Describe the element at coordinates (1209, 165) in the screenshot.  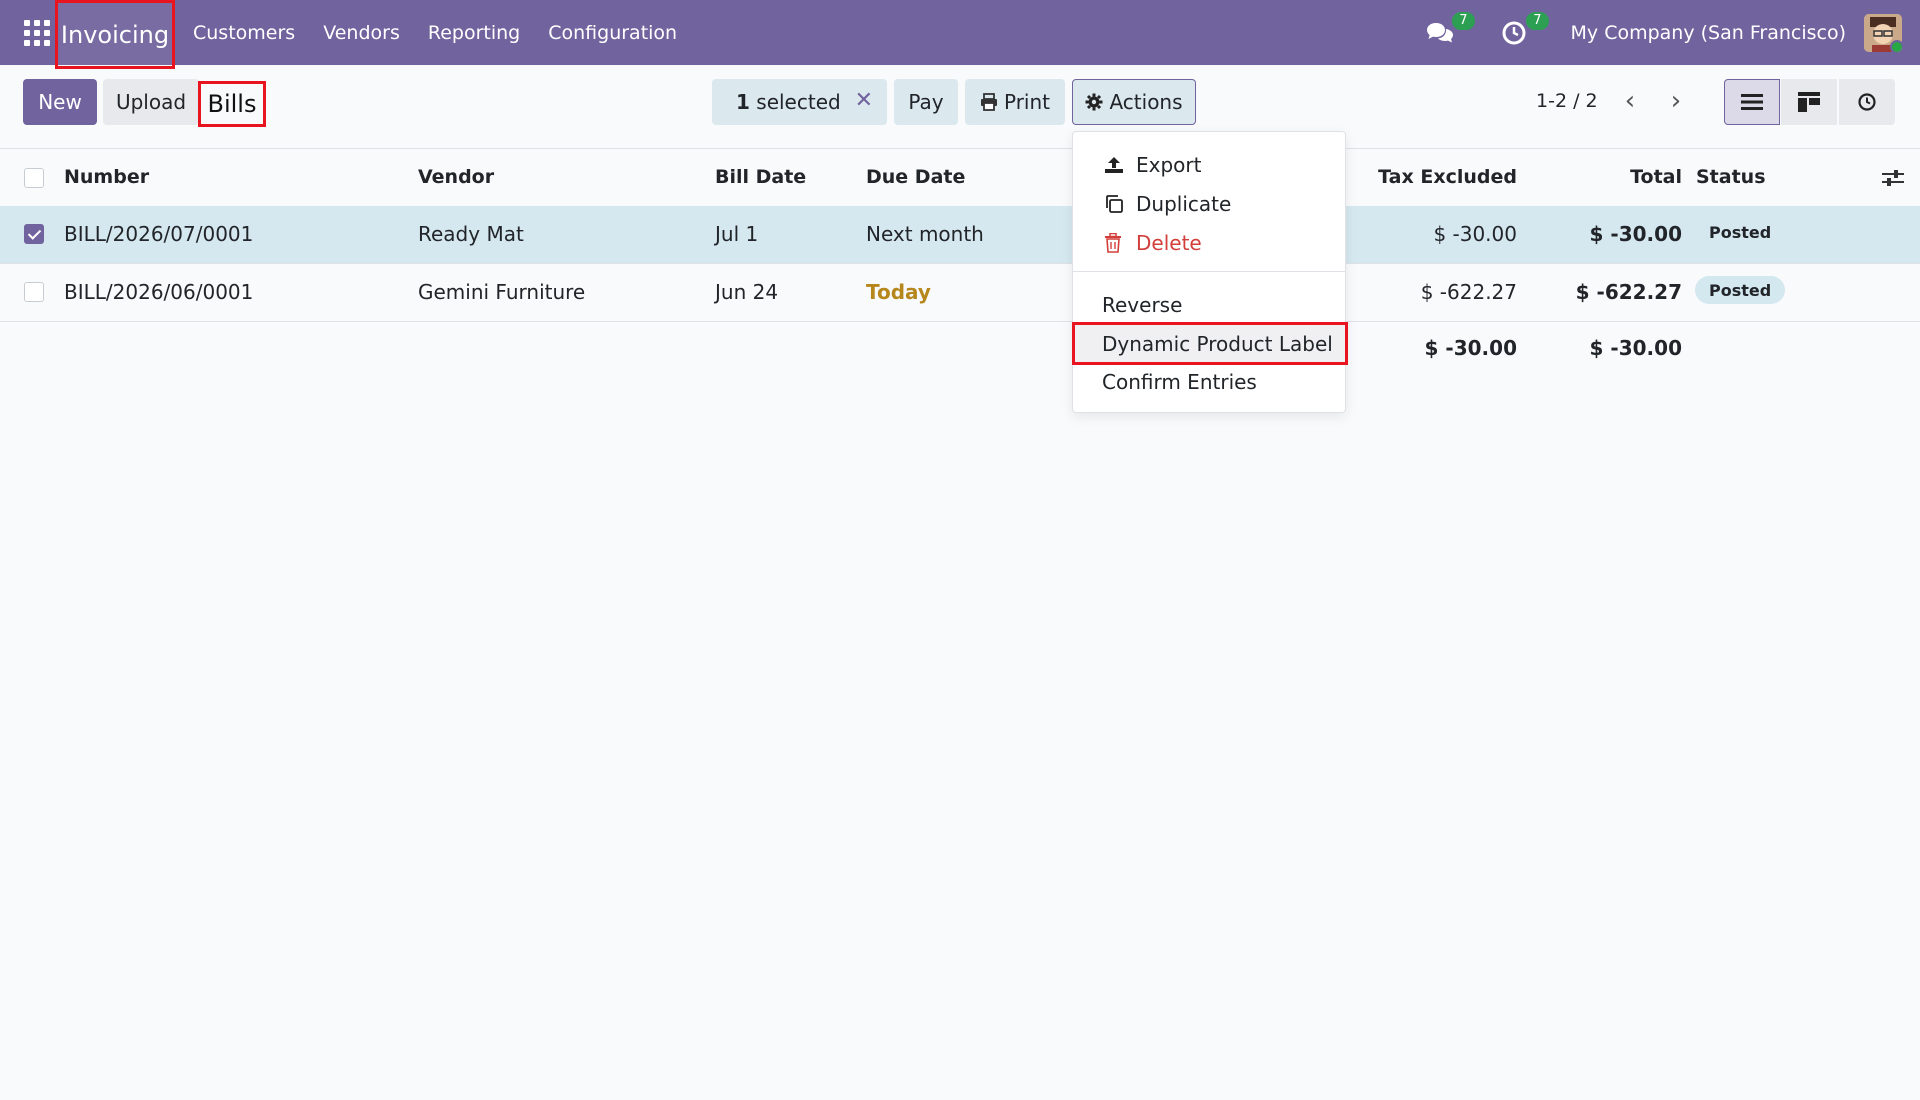
I see `menu-item-export: Export` at that location.